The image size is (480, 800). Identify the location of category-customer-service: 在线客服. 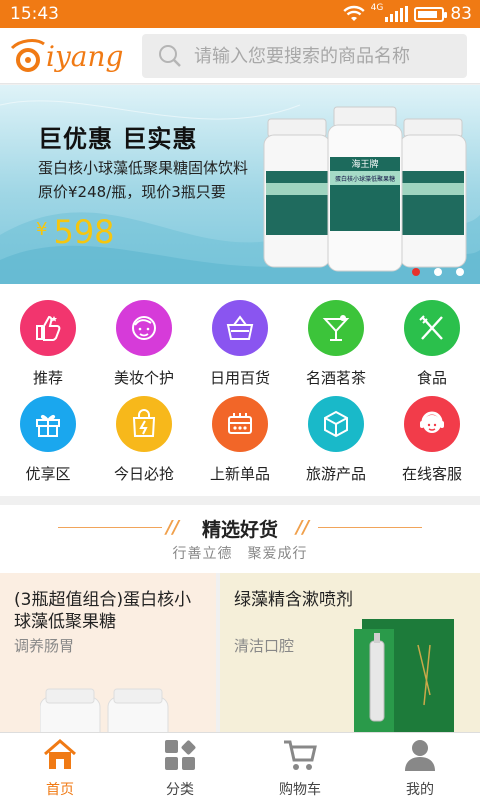
(432, 431).